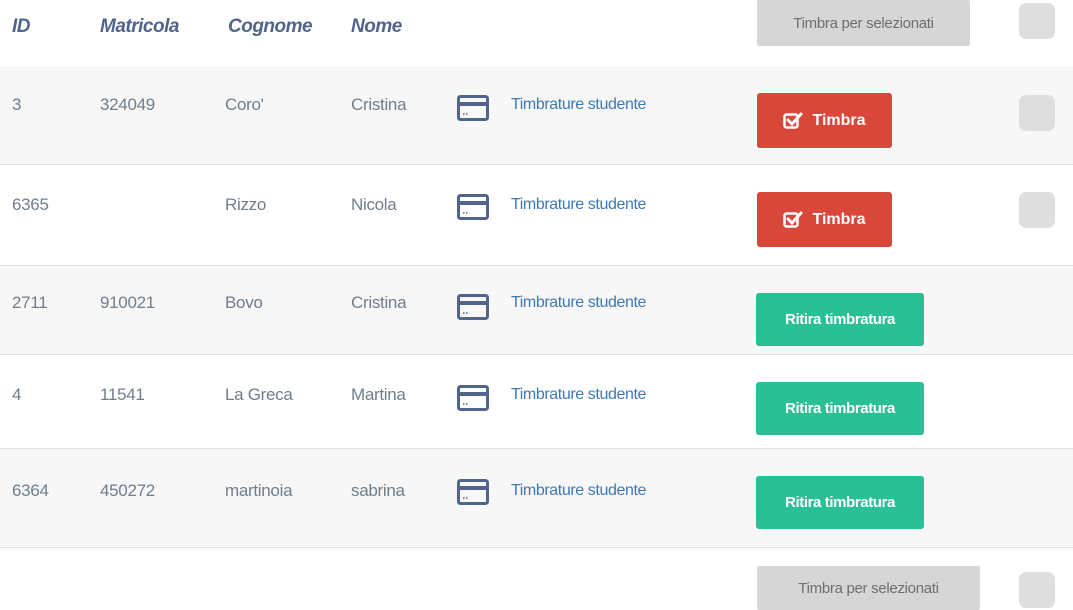 This screenshot has width=1073, height=610. What do you see at coordinates (378, 394) in the screenshot?
I see `cell-nome: Martina` at bounding box center [378, 394].